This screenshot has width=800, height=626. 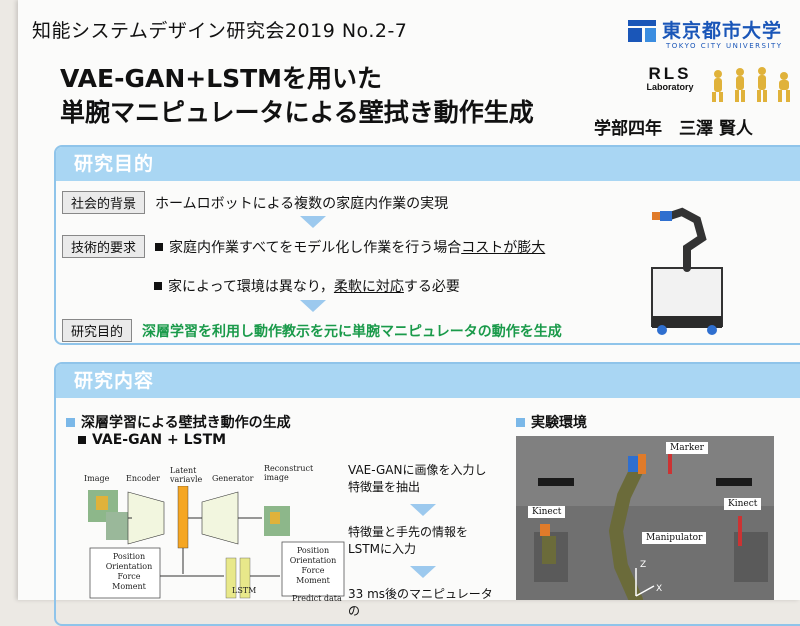 I want to click on research-goal-row: 研究目的 深層学習を利用し動作教示を元に単腕マニピュレータの動作を生成, so click(x=312, y=330).